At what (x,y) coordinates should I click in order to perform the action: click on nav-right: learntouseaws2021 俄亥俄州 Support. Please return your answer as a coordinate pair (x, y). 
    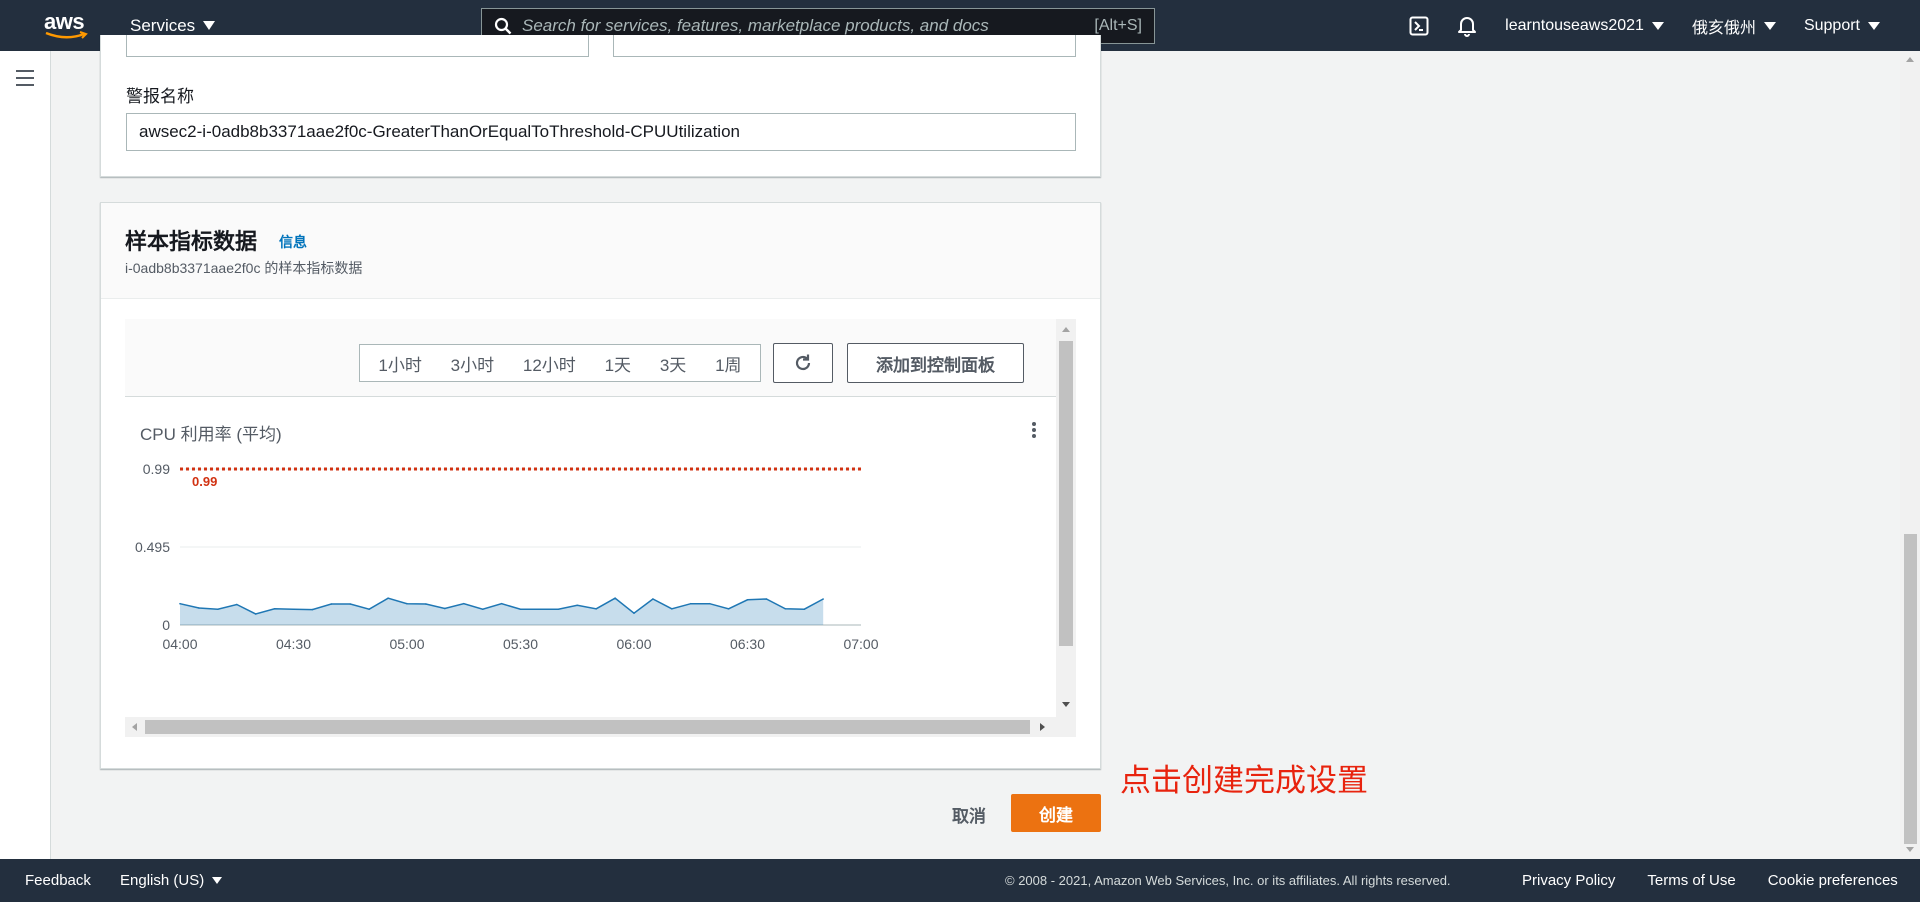
    Looking at the image, I should click on (1644, 25).